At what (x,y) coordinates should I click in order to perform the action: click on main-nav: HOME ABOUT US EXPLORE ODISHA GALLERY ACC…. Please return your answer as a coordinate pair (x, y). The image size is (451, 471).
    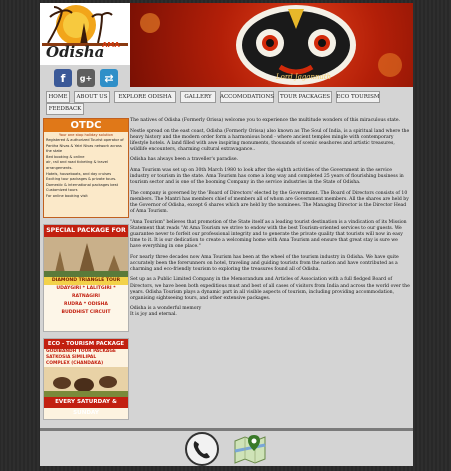
    Looking at the image, I should click on (226, 103).